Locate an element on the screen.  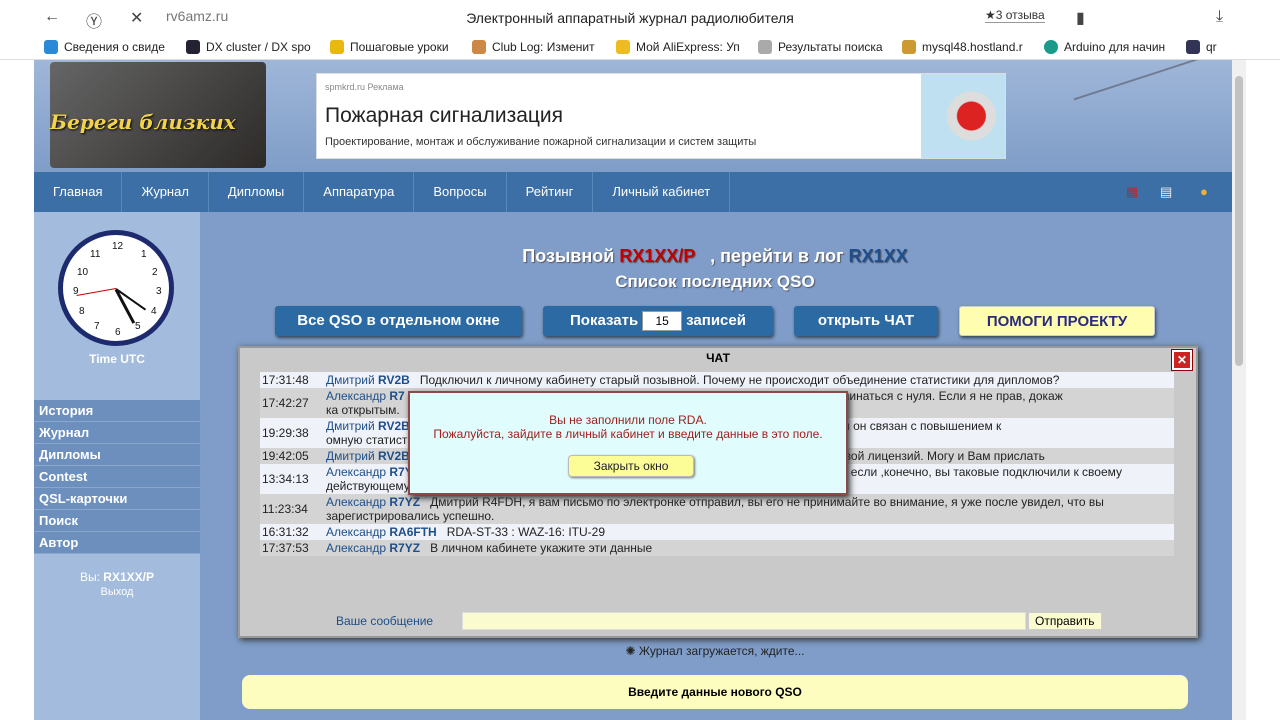
bookmark: Сведения о свиде is located at coordinates (104, 47).